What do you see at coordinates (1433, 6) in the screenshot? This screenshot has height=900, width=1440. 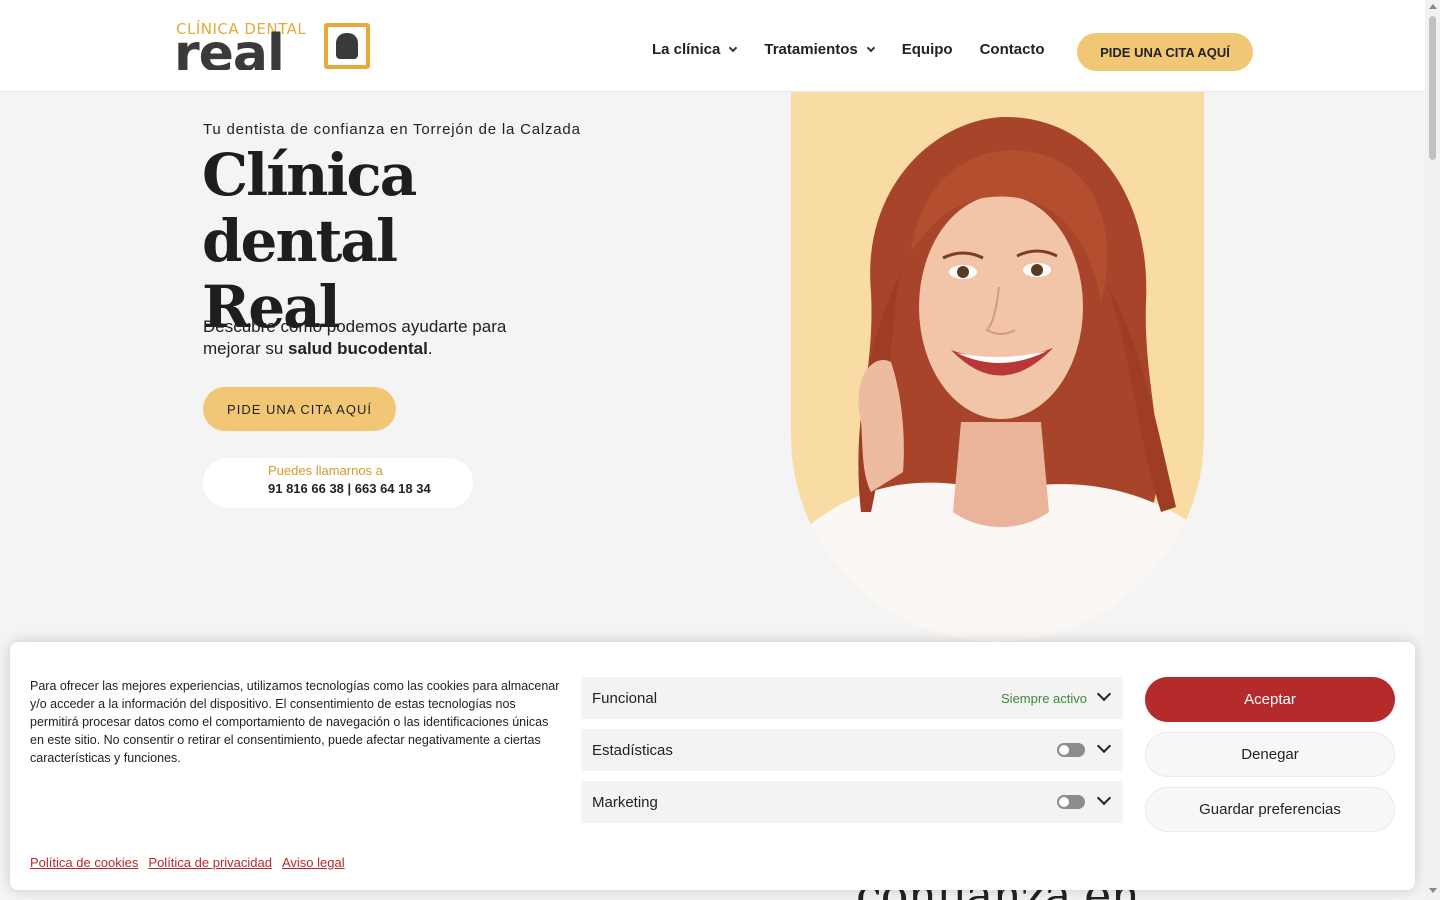 I see `scroll-up-arrow-icon` at bounding box center [1433, 6].